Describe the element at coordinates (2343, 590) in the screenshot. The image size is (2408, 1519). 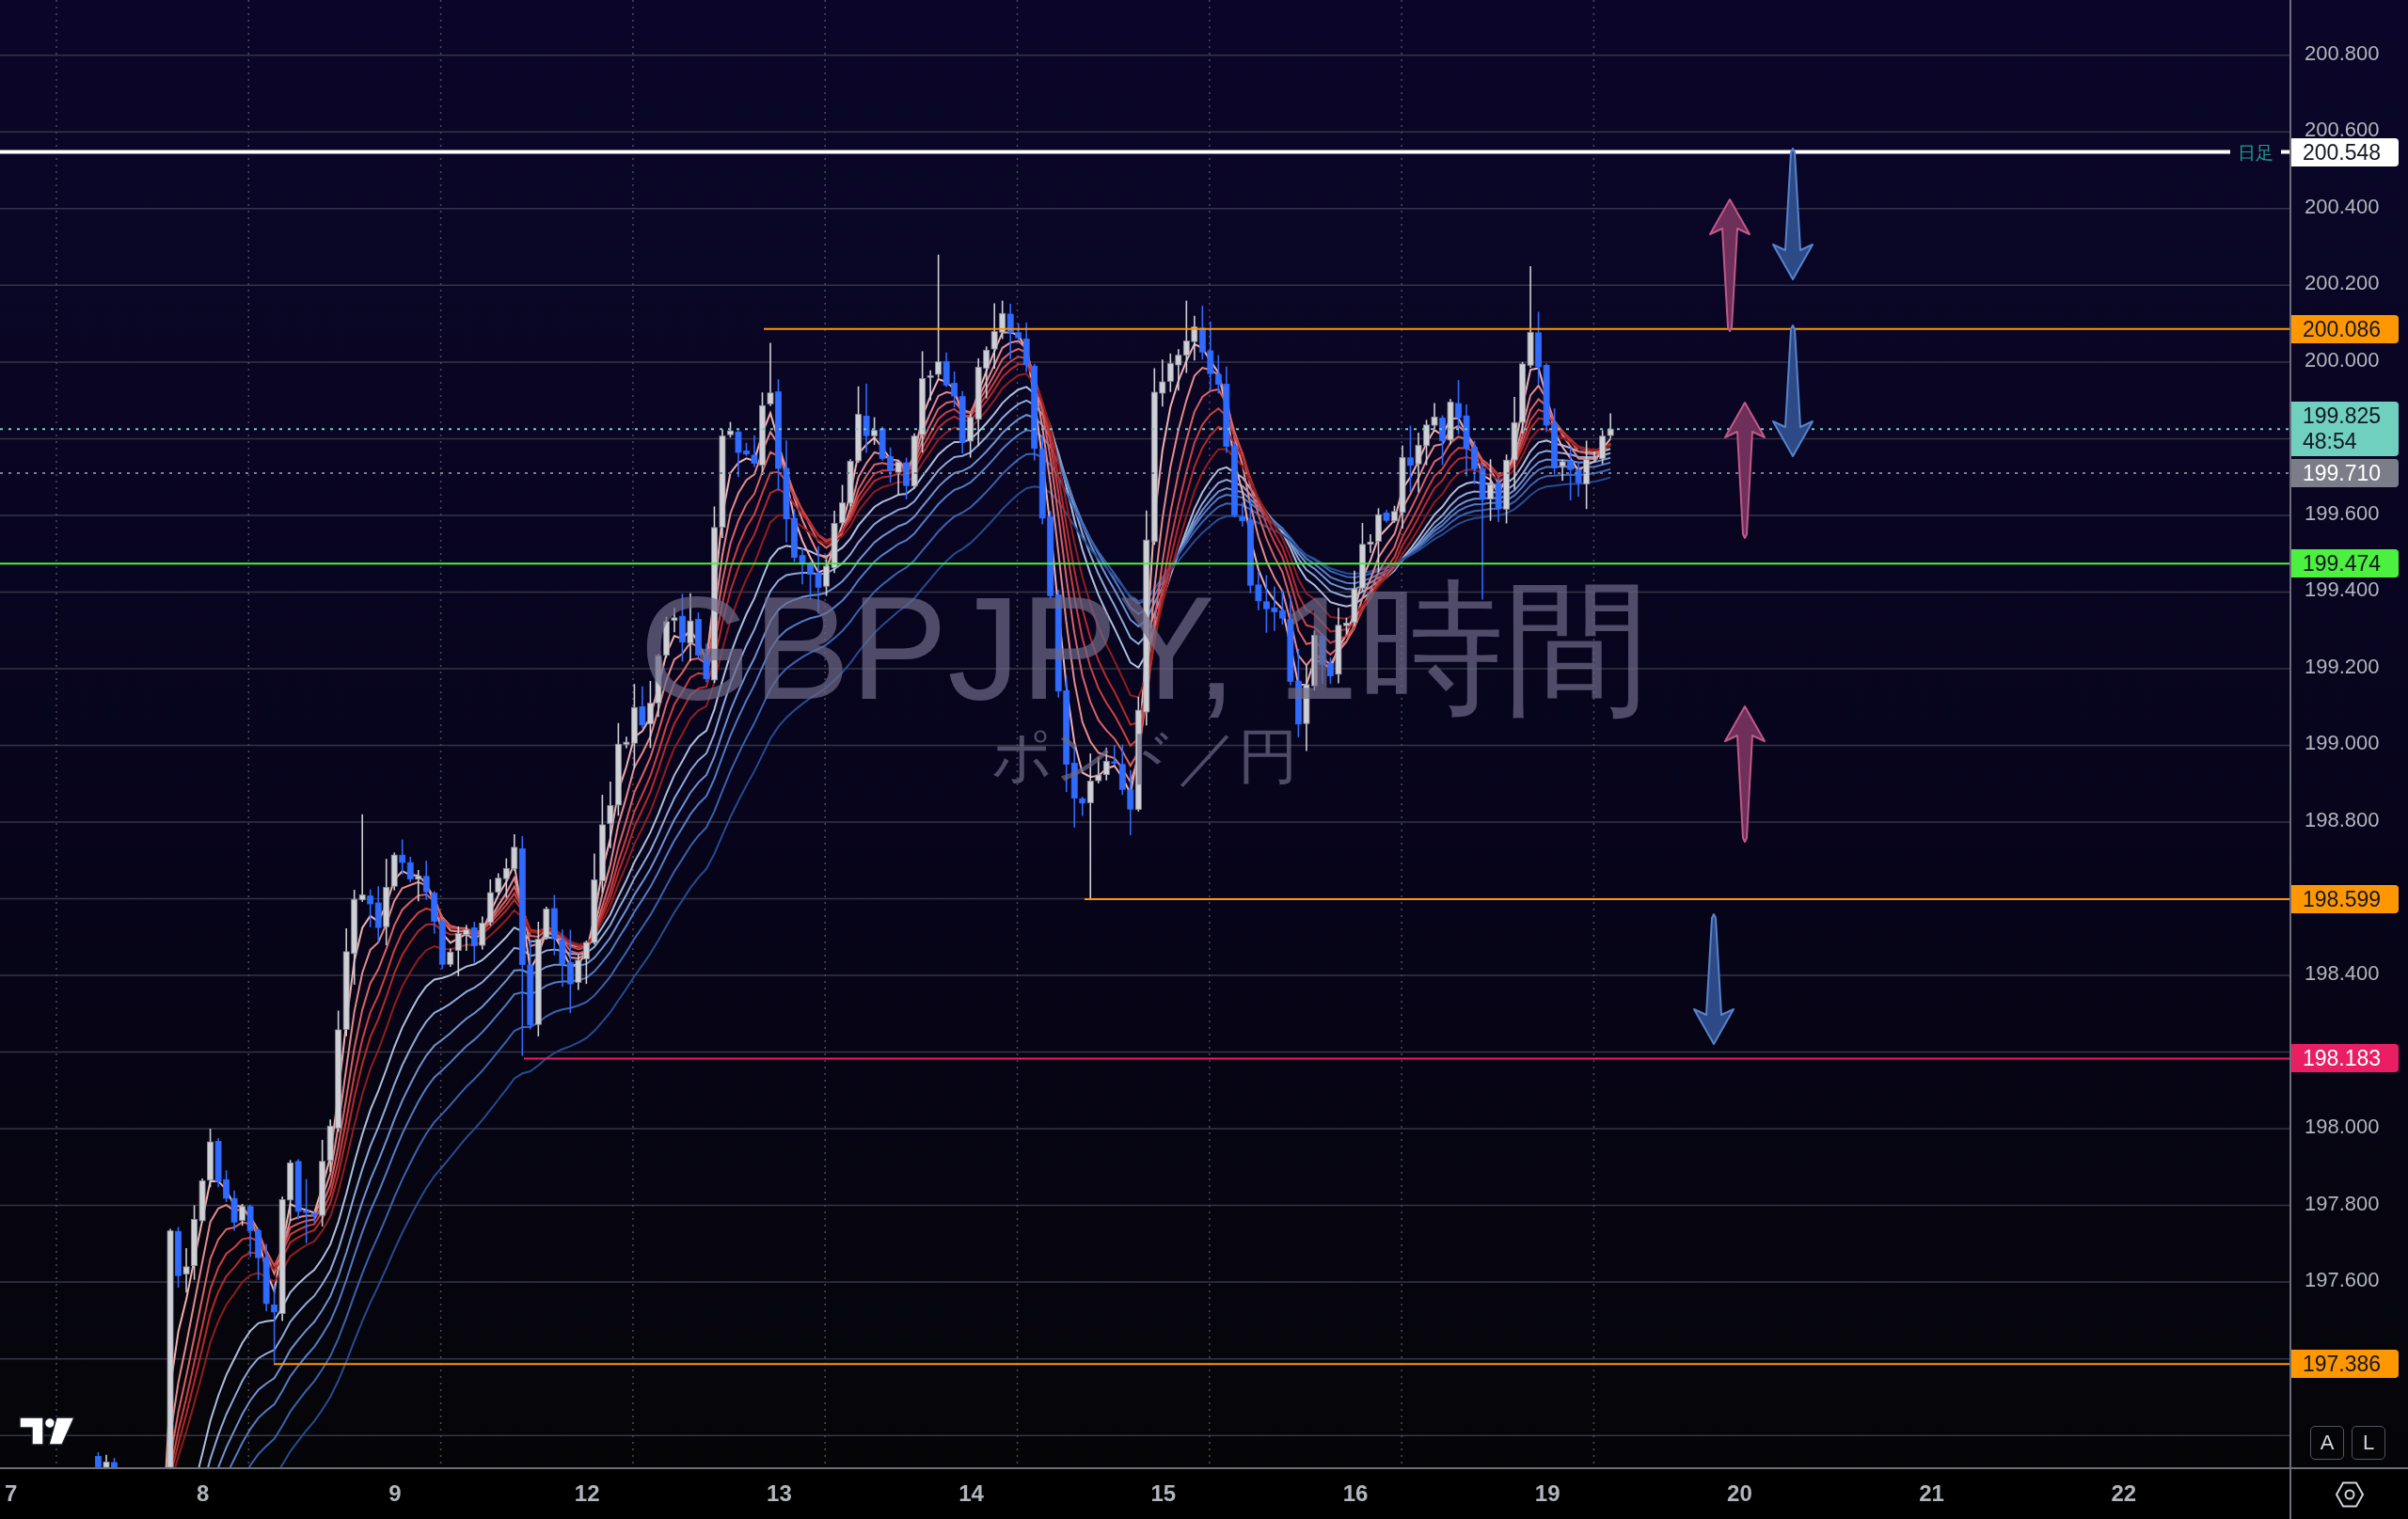
I see `price-axis-label: 199.400` at that location.